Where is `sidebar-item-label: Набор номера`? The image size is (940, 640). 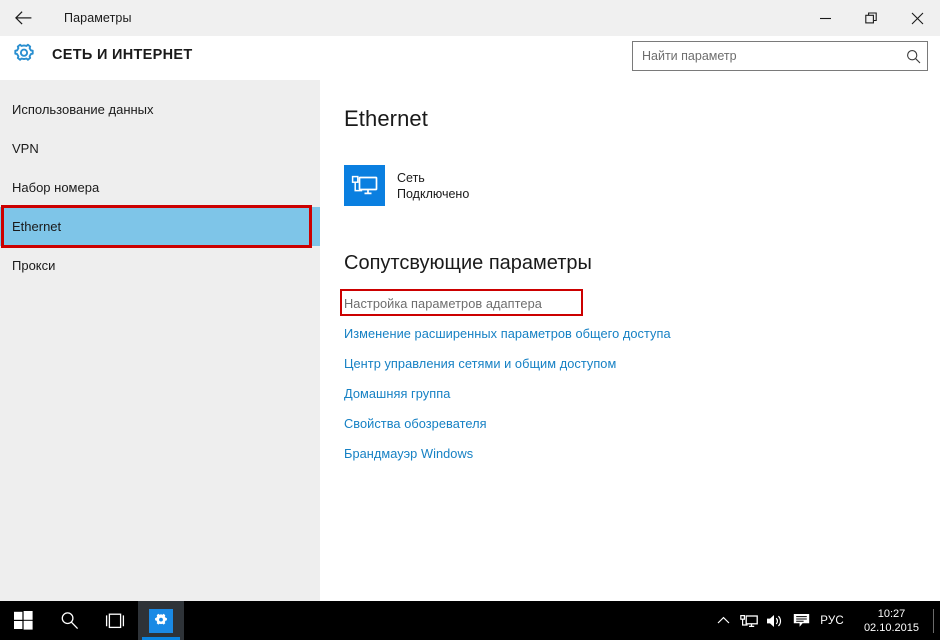 sidebar-item-label: Набор номера is located at coordinates (56, 187).